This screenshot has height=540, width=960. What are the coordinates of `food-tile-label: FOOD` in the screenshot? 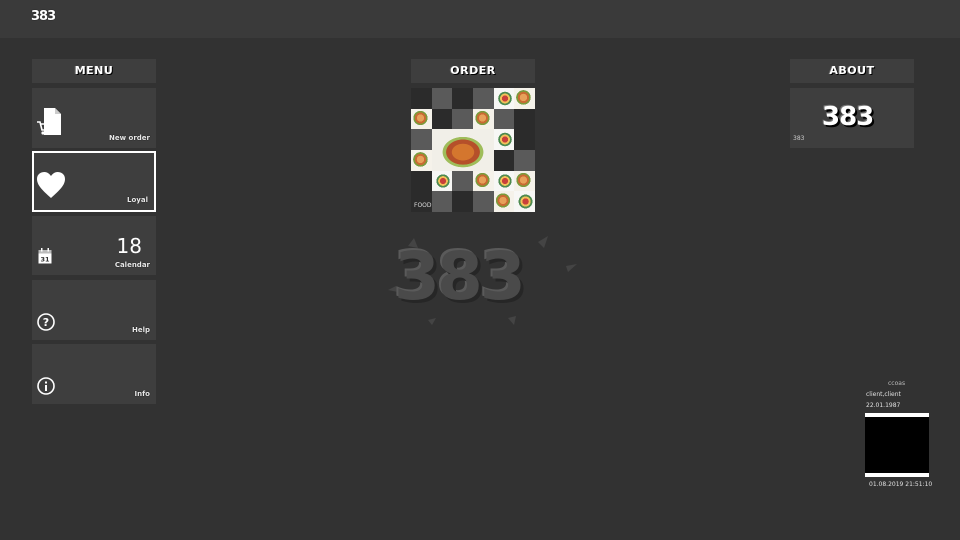 It's located at (423, 205).